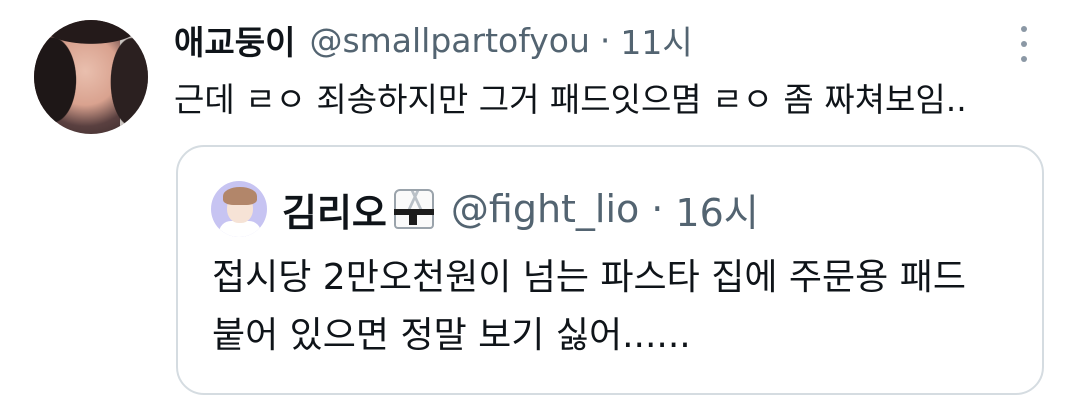 Image resolution: width=1080 pixels, height=403 pixels. Describe the element at coordinates (412, 217) in the screenshot. I see `gi-belt-knot` at that location.